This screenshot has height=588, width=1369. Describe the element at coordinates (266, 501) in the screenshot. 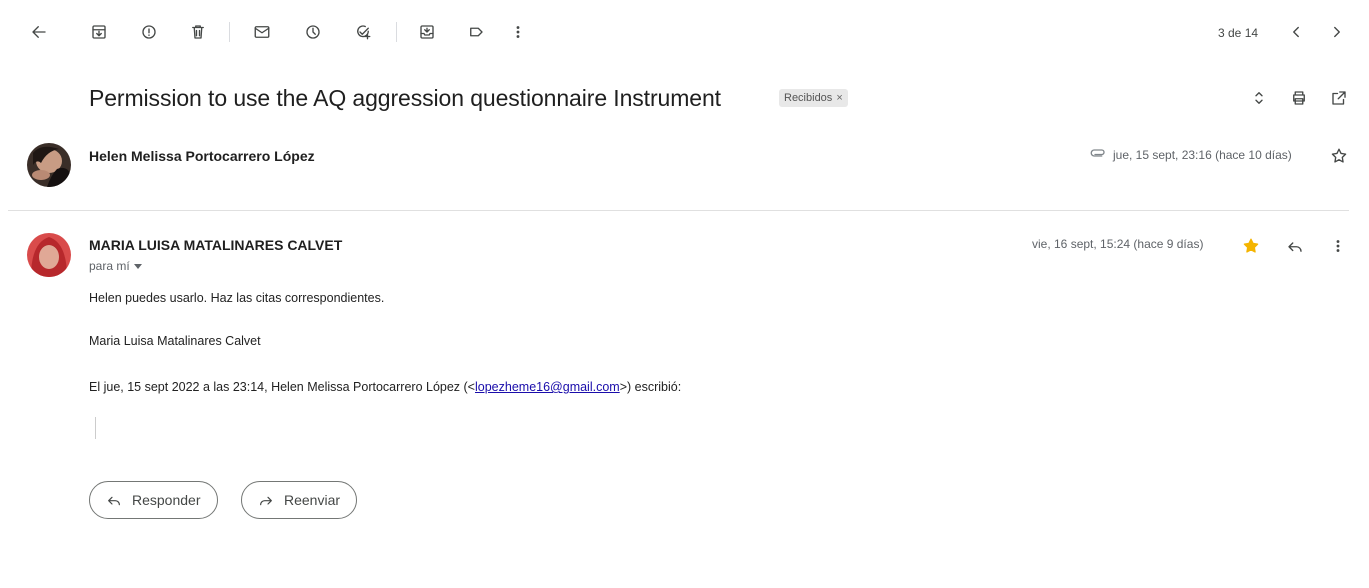

I see `forward-icon` at that location.